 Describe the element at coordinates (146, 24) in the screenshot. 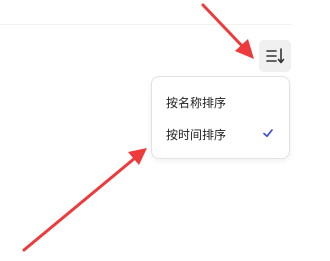

I see `top-divider` at that location.